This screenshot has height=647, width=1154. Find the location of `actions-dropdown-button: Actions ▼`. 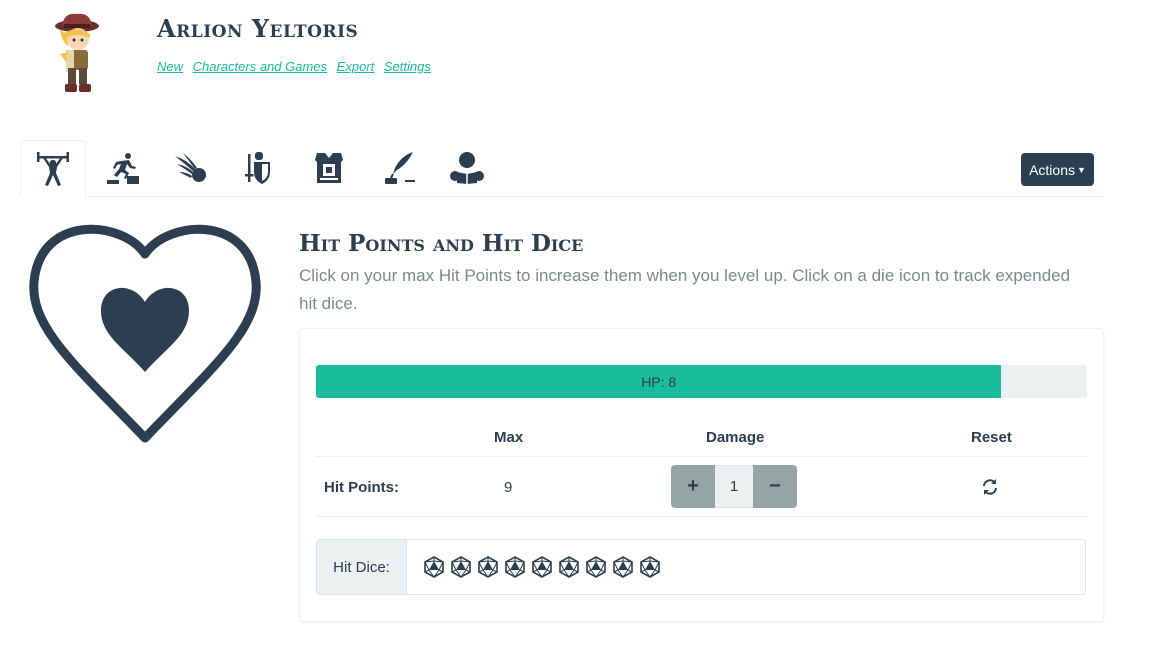

actions-dropdown-button: Actions ▼ is located at coordinates (1057, 169).